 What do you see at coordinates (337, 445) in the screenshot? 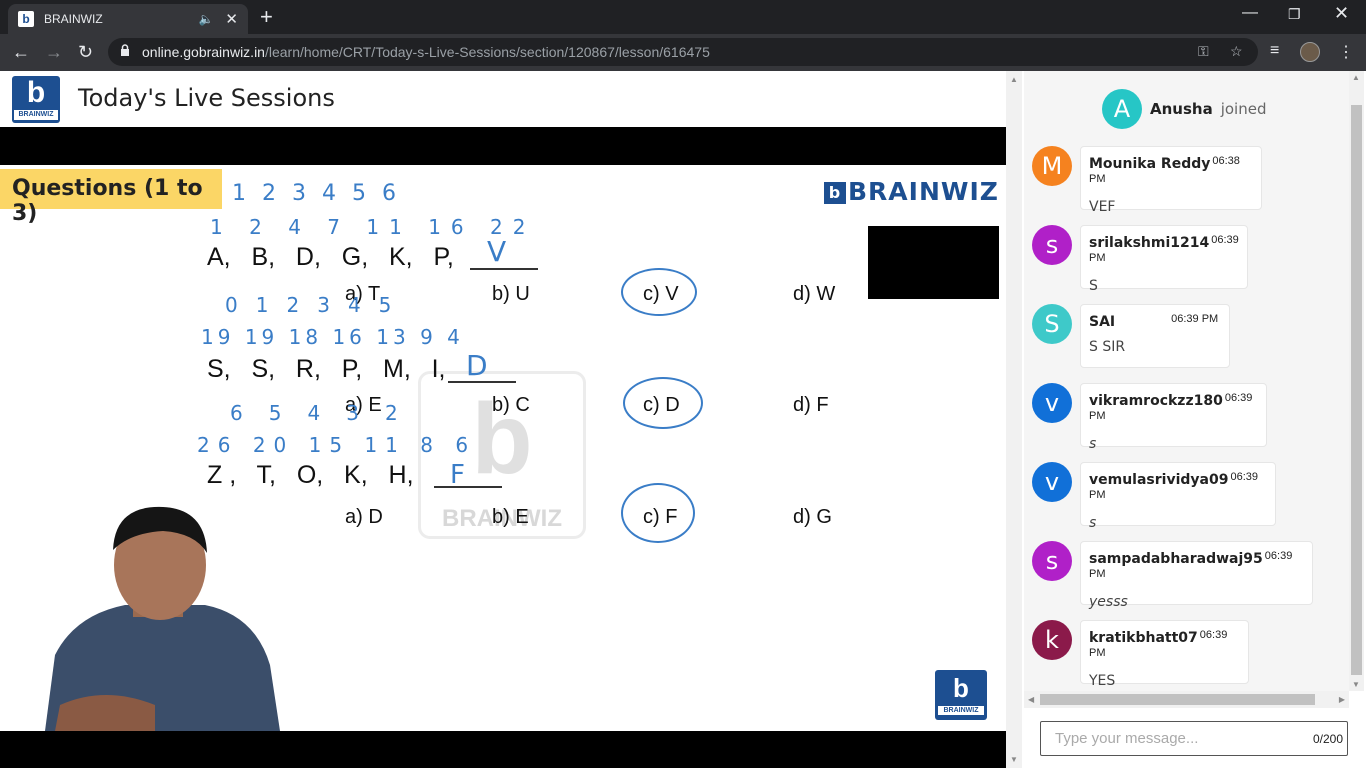
I see `q3-bottom-numbers: 26 20 15 11 8 6` at bounding box center [337, 445].